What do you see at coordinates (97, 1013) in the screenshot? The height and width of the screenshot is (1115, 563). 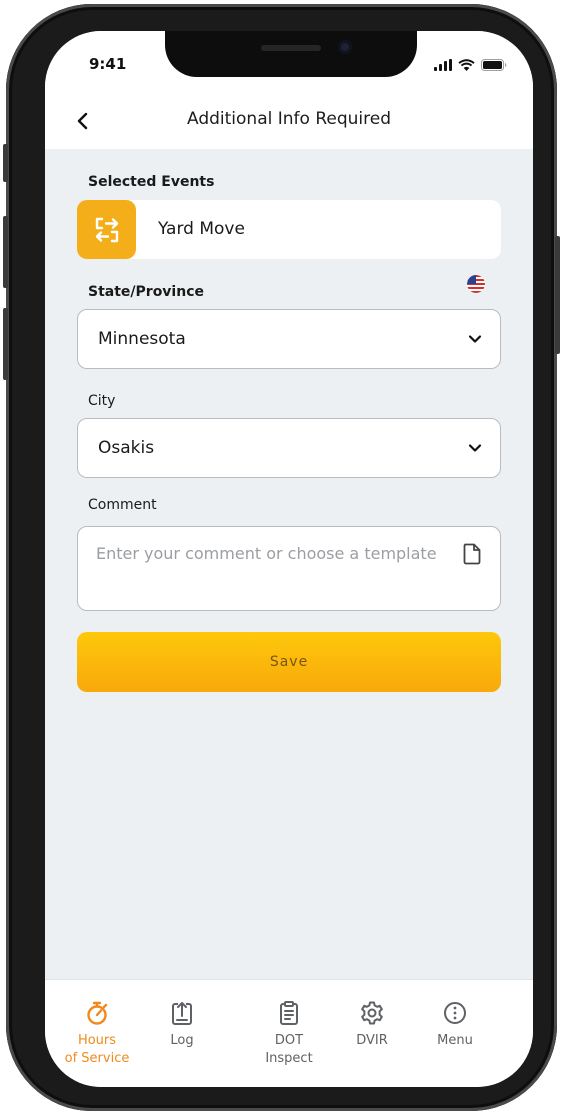 I see `stopwatch-icon` at bounding box center [97, 1013].